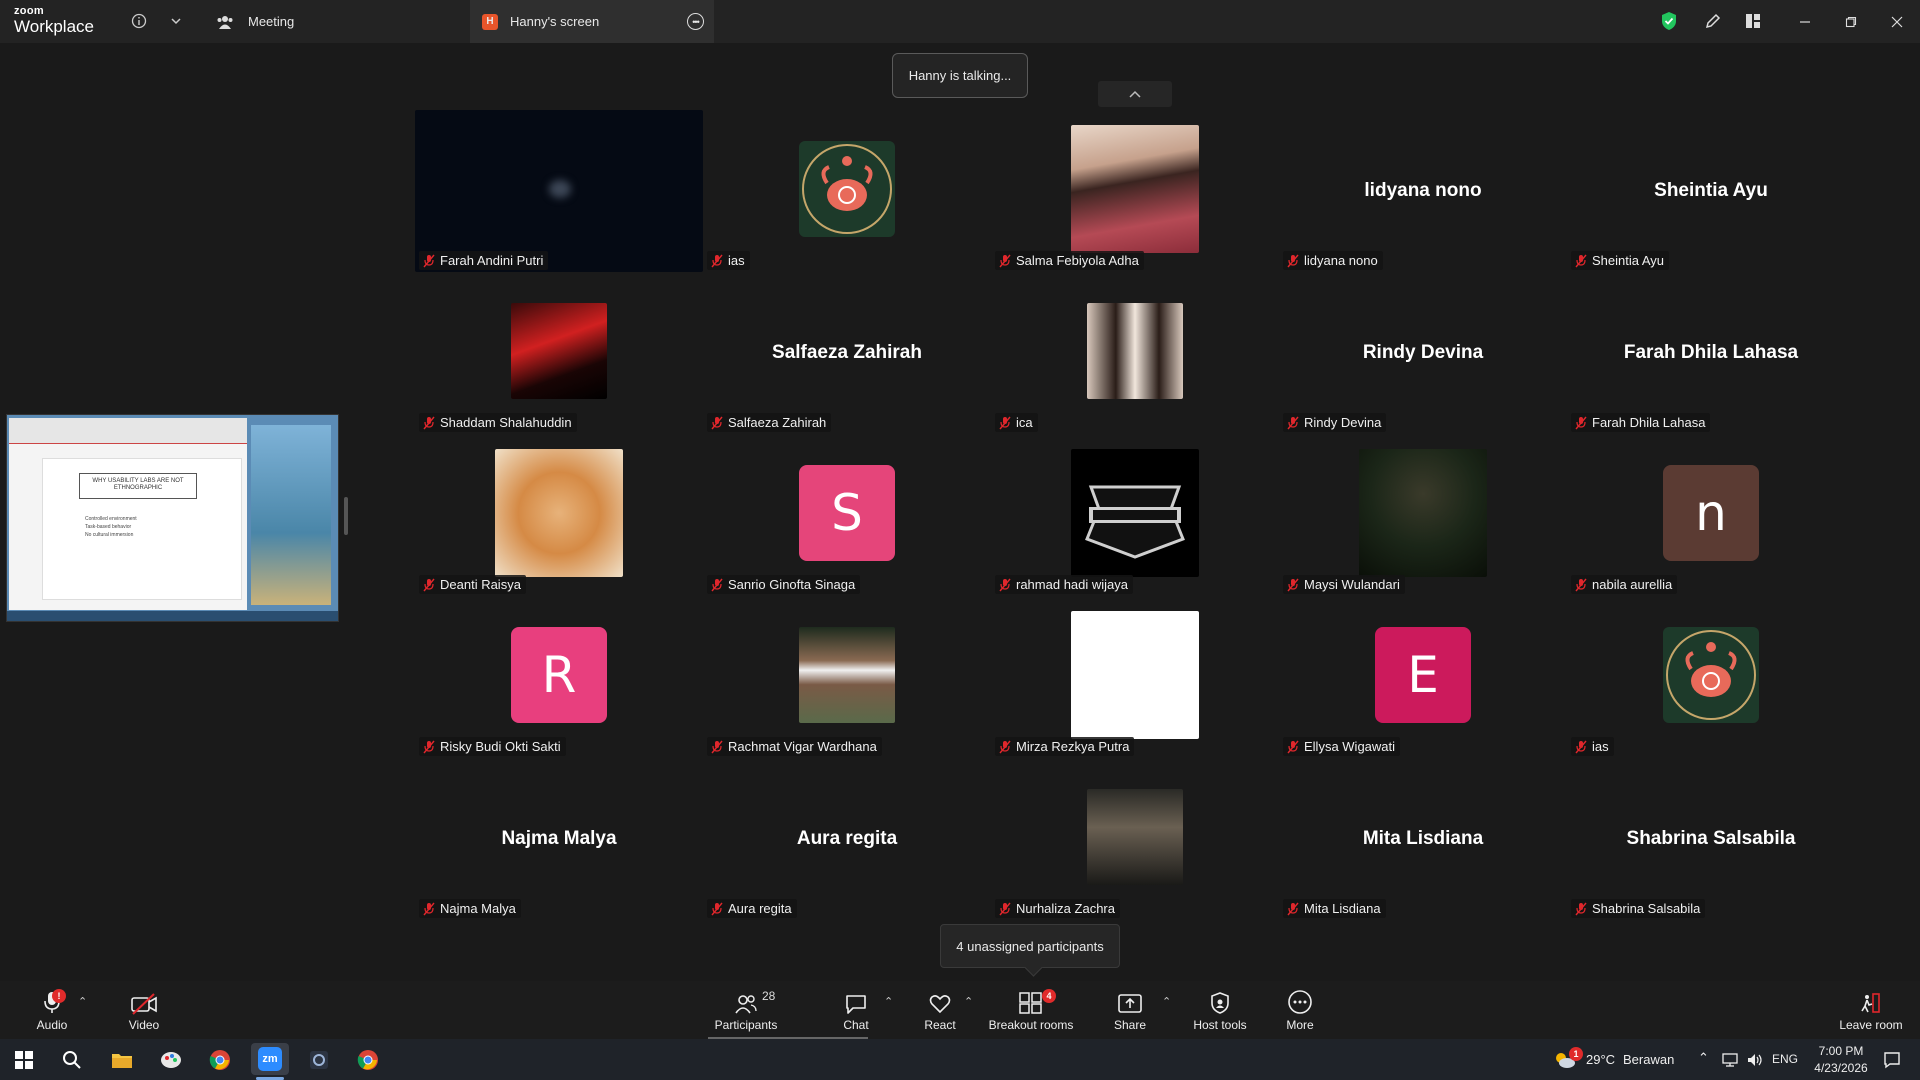 Image resolution: width=1920 pixels, height=1080 pixels. Describe the element at coordinates (319, 1060) in the screenshot. I see `camera-app-icon` at that location.